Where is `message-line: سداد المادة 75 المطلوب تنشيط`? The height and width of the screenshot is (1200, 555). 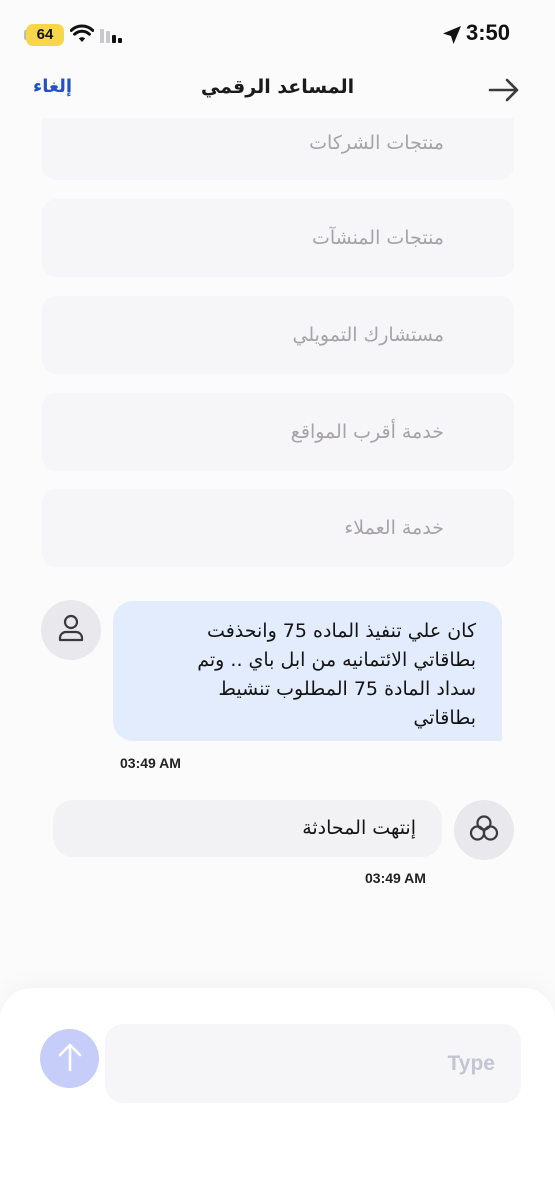
message-line: سداد المادة 75 المطلوب تنشيط is located at coordinates (347, 689).